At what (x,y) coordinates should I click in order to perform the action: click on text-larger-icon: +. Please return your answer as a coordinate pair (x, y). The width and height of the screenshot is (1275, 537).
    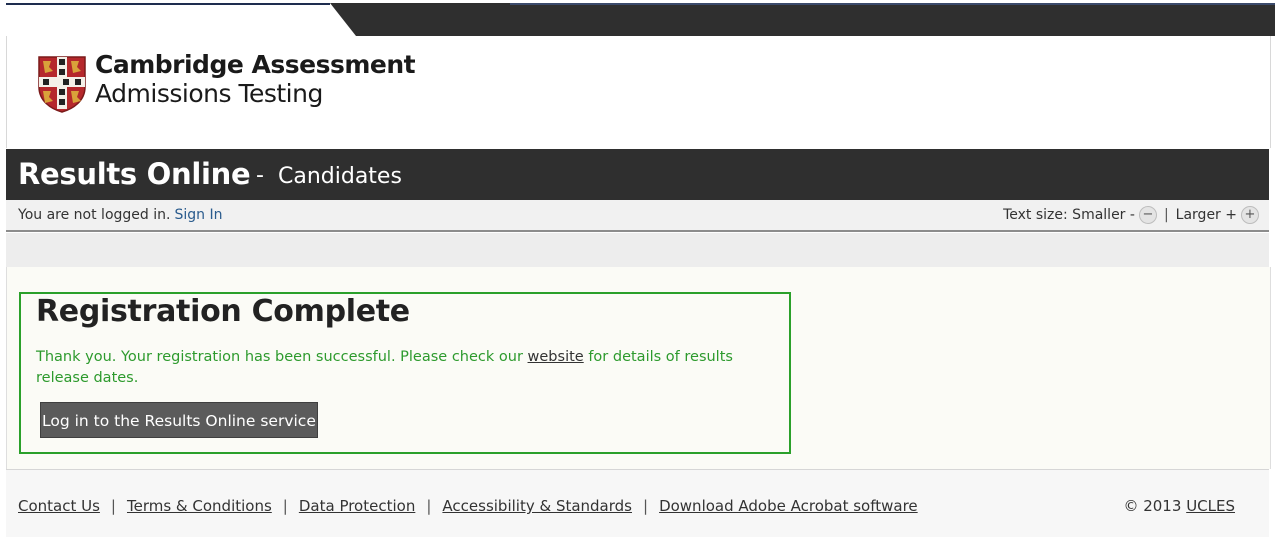
    Looking at the image, I should click on (1250, 215).